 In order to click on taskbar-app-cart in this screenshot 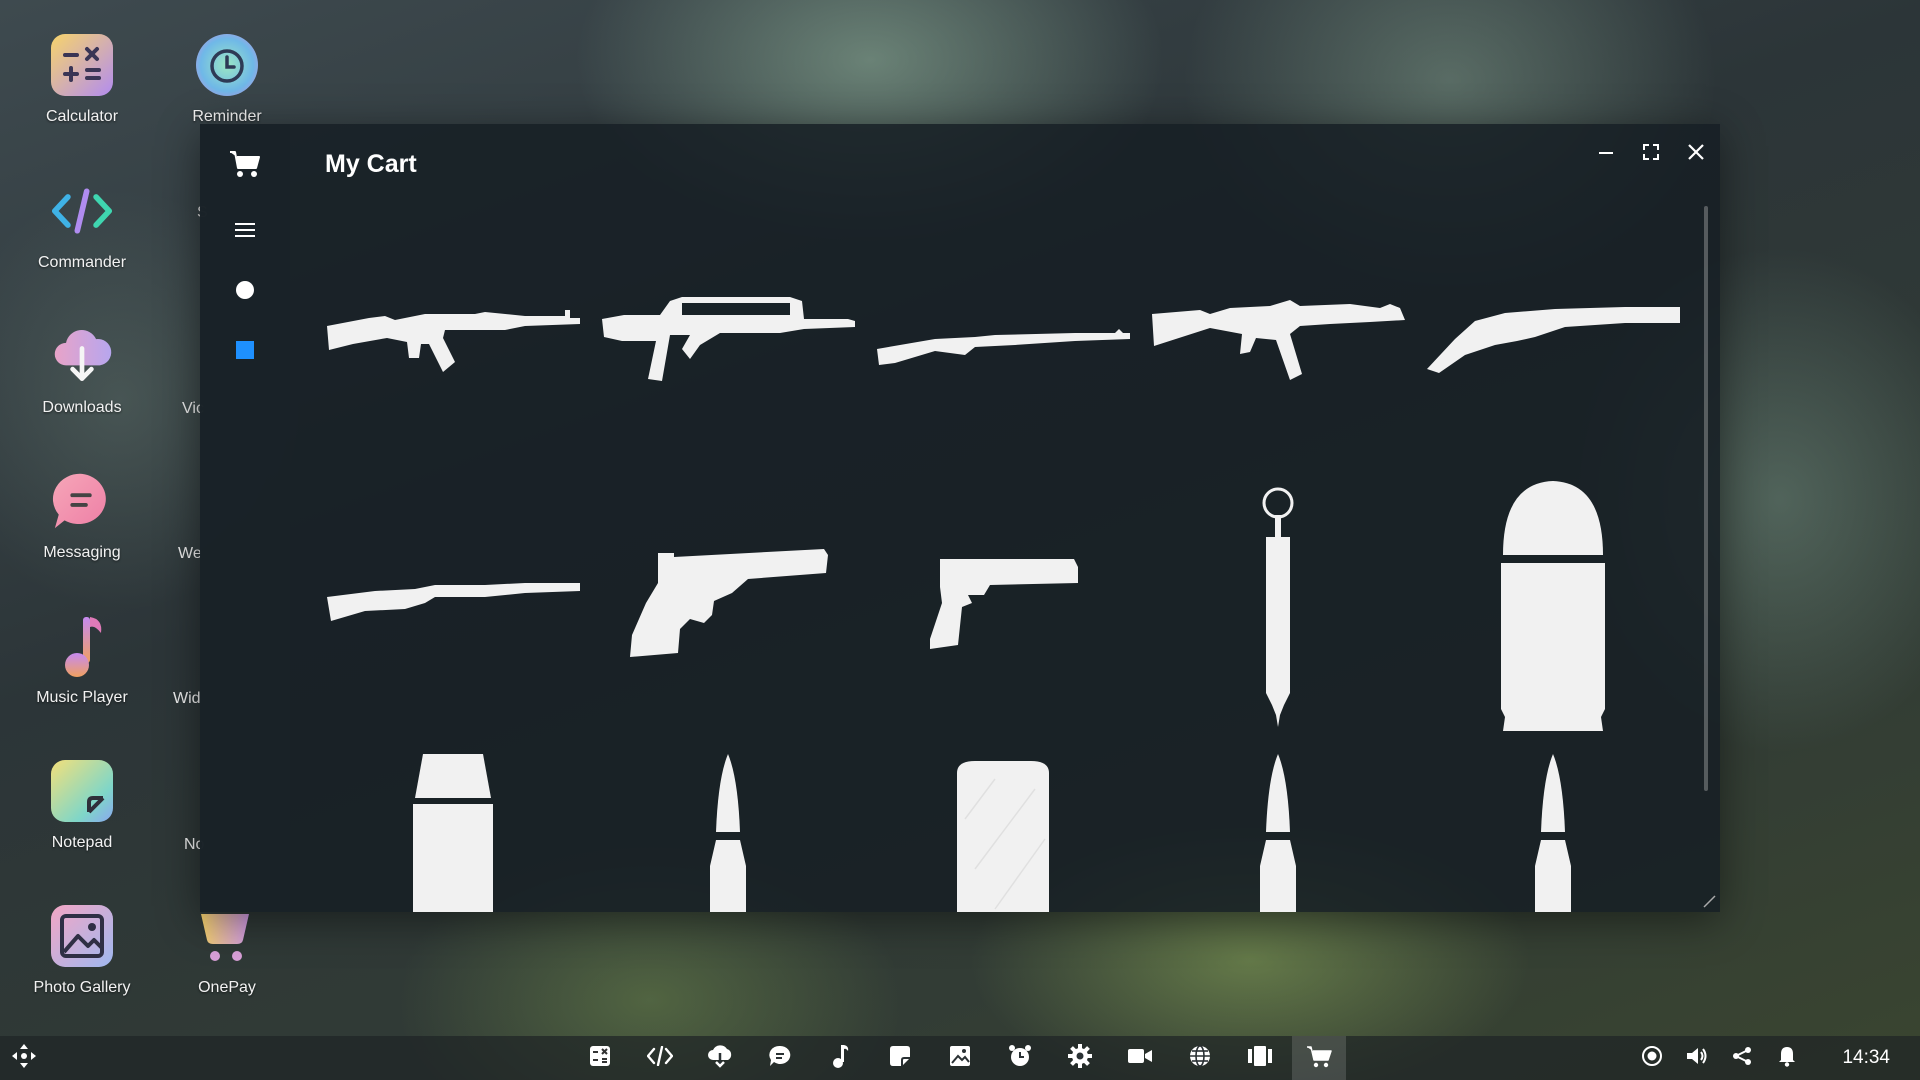, I will do `click(1319, 1058)`.